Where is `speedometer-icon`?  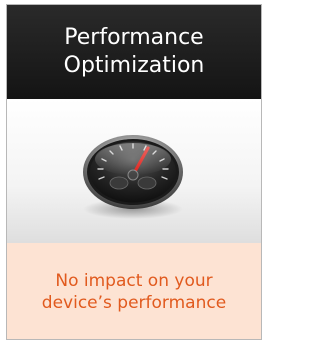 speedometer-icon is located at coordinates (133, 177).